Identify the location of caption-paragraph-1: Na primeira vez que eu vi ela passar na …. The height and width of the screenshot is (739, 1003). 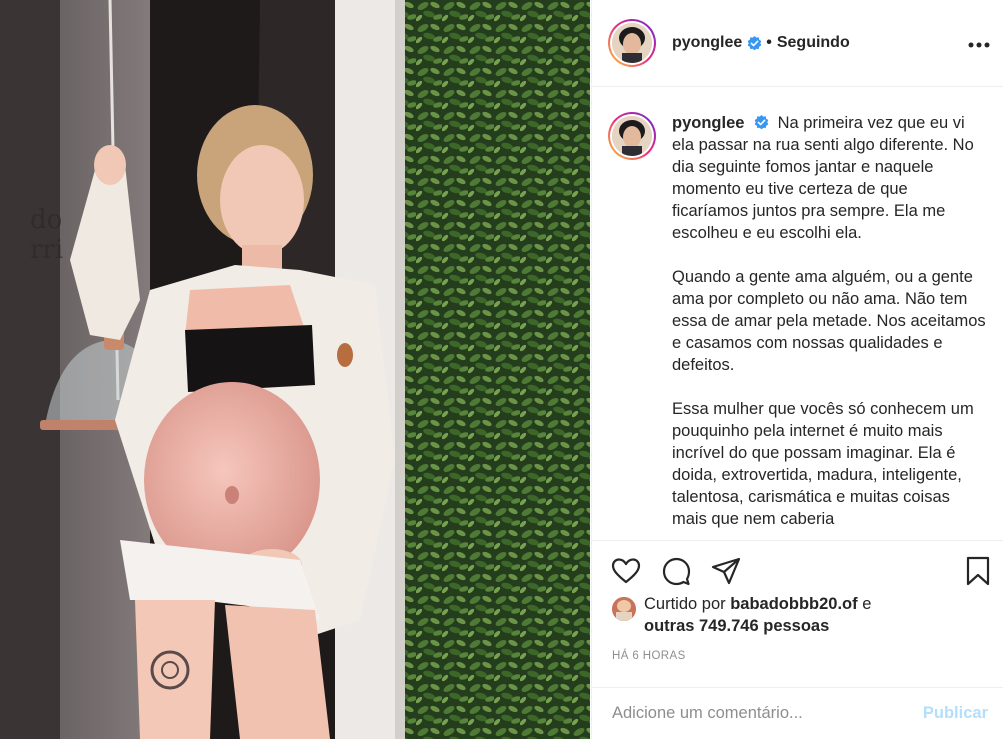
(823, 178).